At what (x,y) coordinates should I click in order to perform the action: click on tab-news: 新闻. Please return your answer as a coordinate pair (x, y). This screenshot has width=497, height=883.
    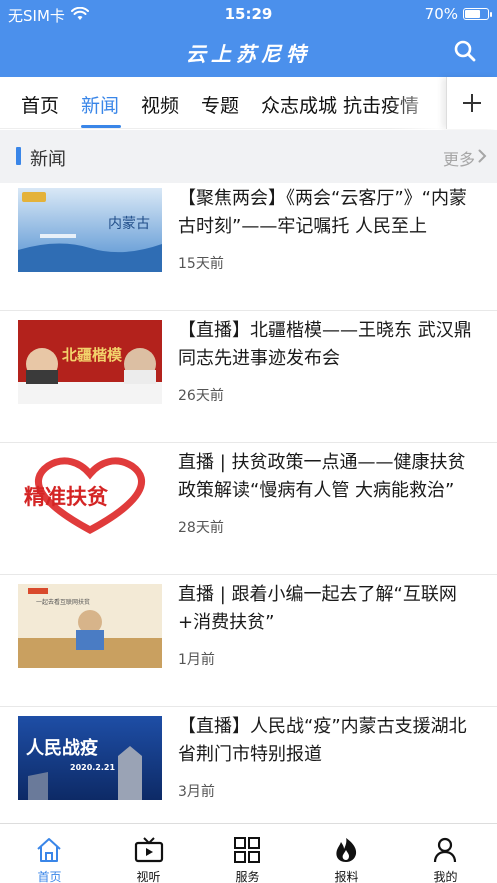
    Looking at the image, I should click on (100, 104).